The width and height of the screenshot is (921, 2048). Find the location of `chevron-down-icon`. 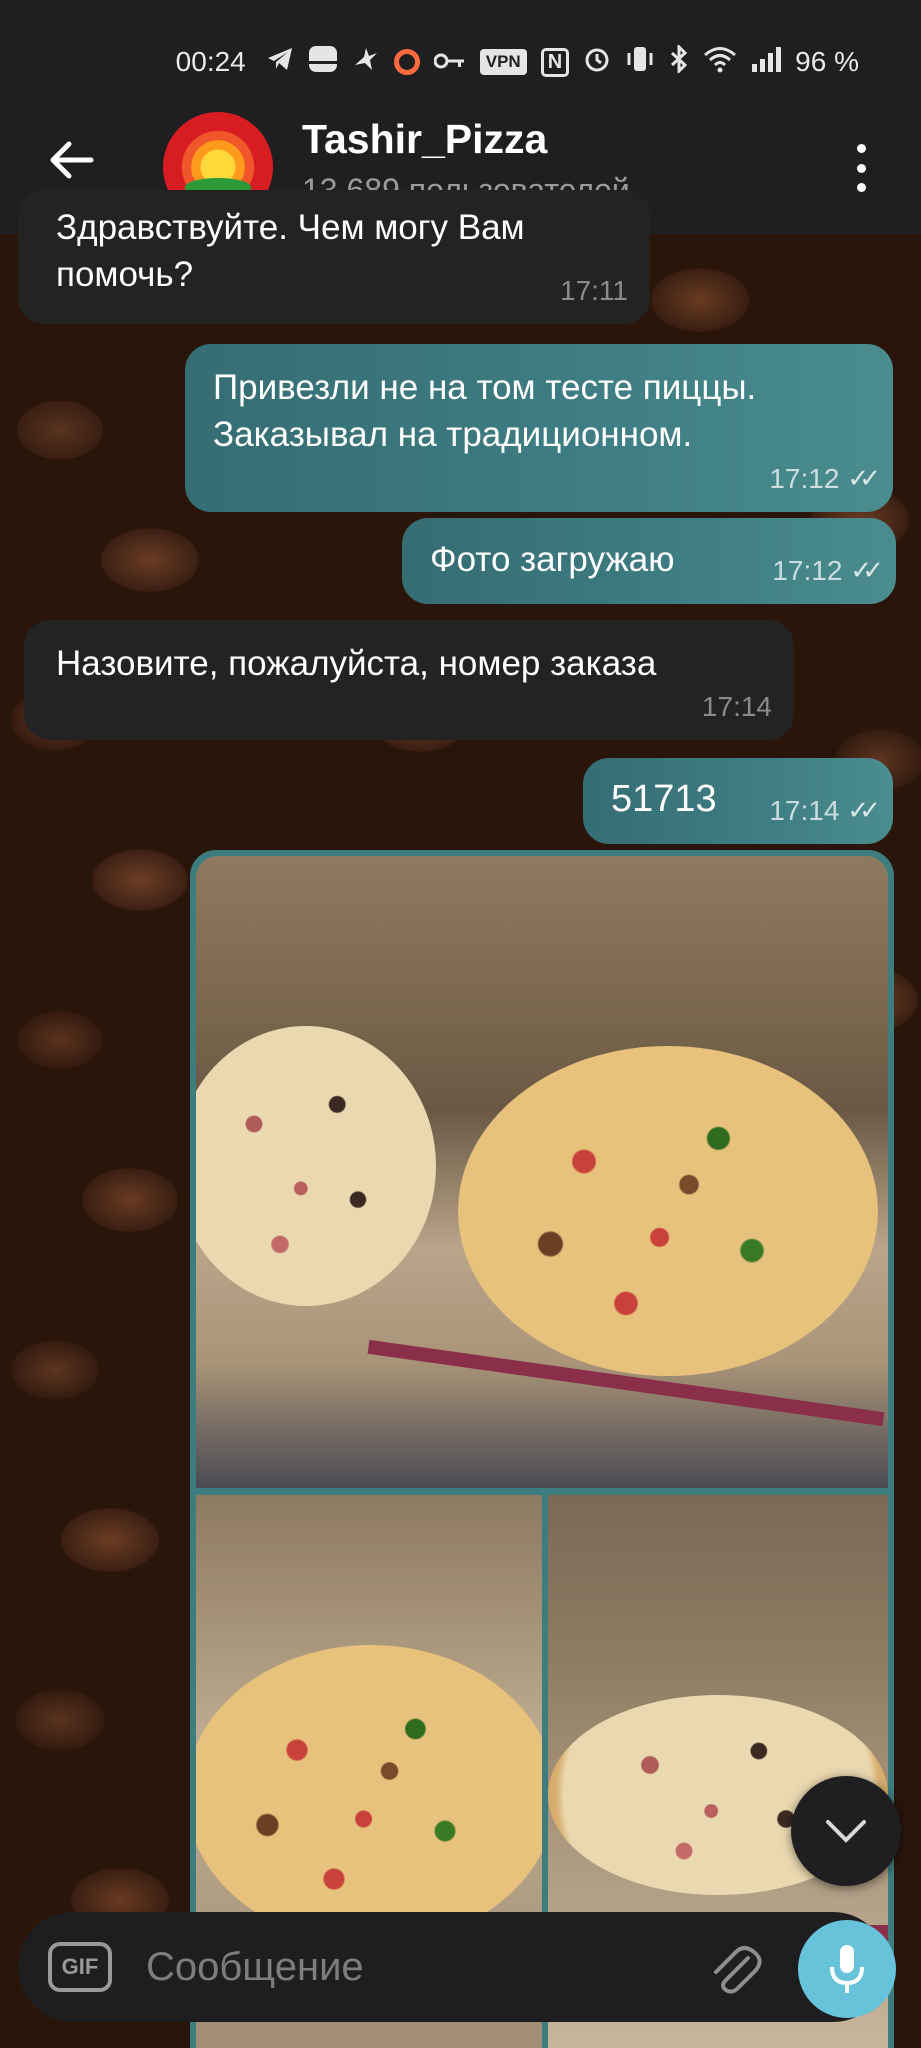

chevron-down-icon is located at coordinates (846, 1831).